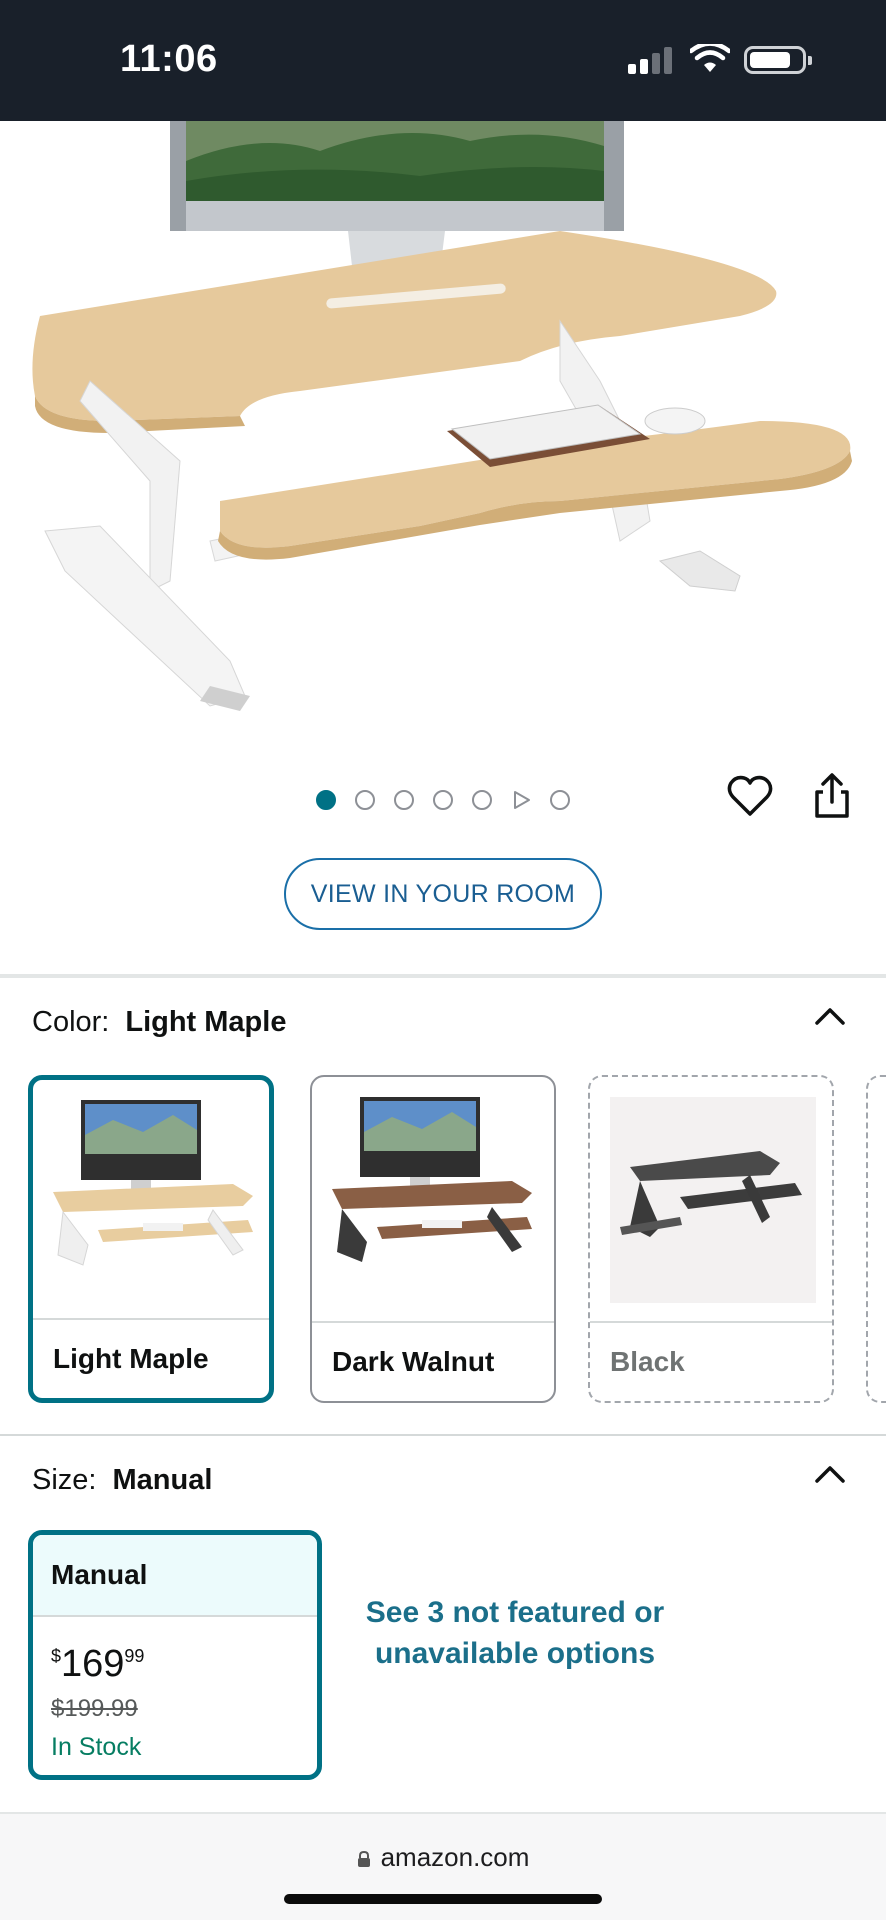 The width and height of the screenshot is (886, 1920). Describe the element at coordinates (175, 1576) in the screenshot. I see `size-option-title: Manual` at that location.